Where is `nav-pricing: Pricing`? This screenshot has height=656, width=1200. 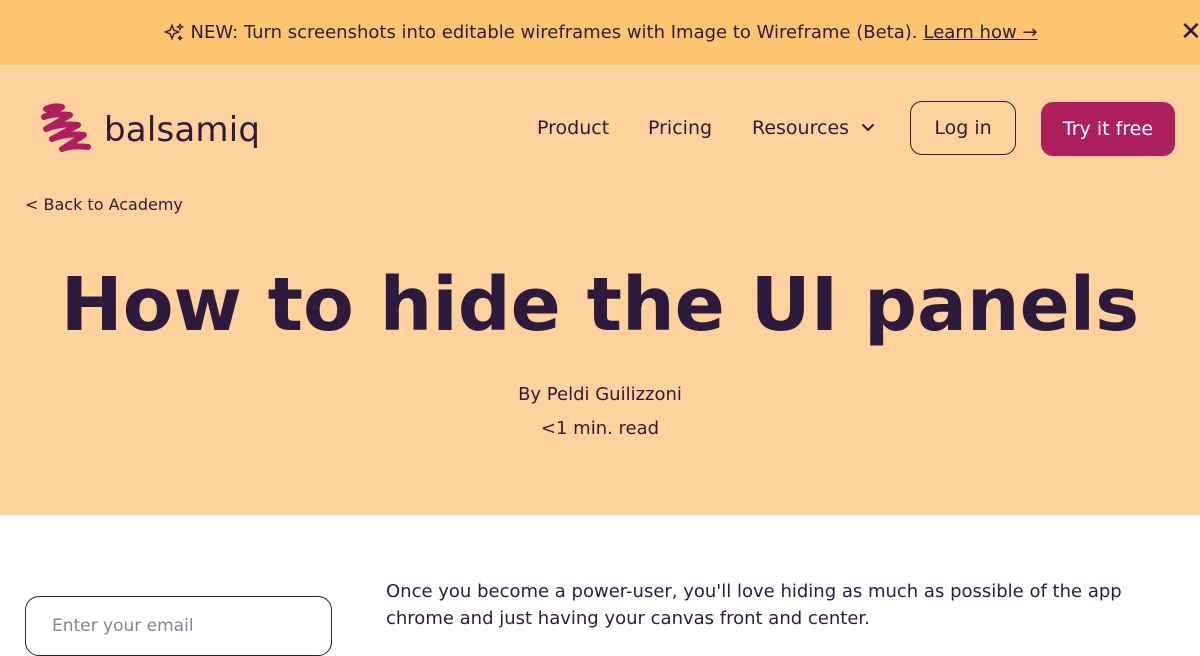 nav-pricing: Pricing is located at coordinates (680, 128).